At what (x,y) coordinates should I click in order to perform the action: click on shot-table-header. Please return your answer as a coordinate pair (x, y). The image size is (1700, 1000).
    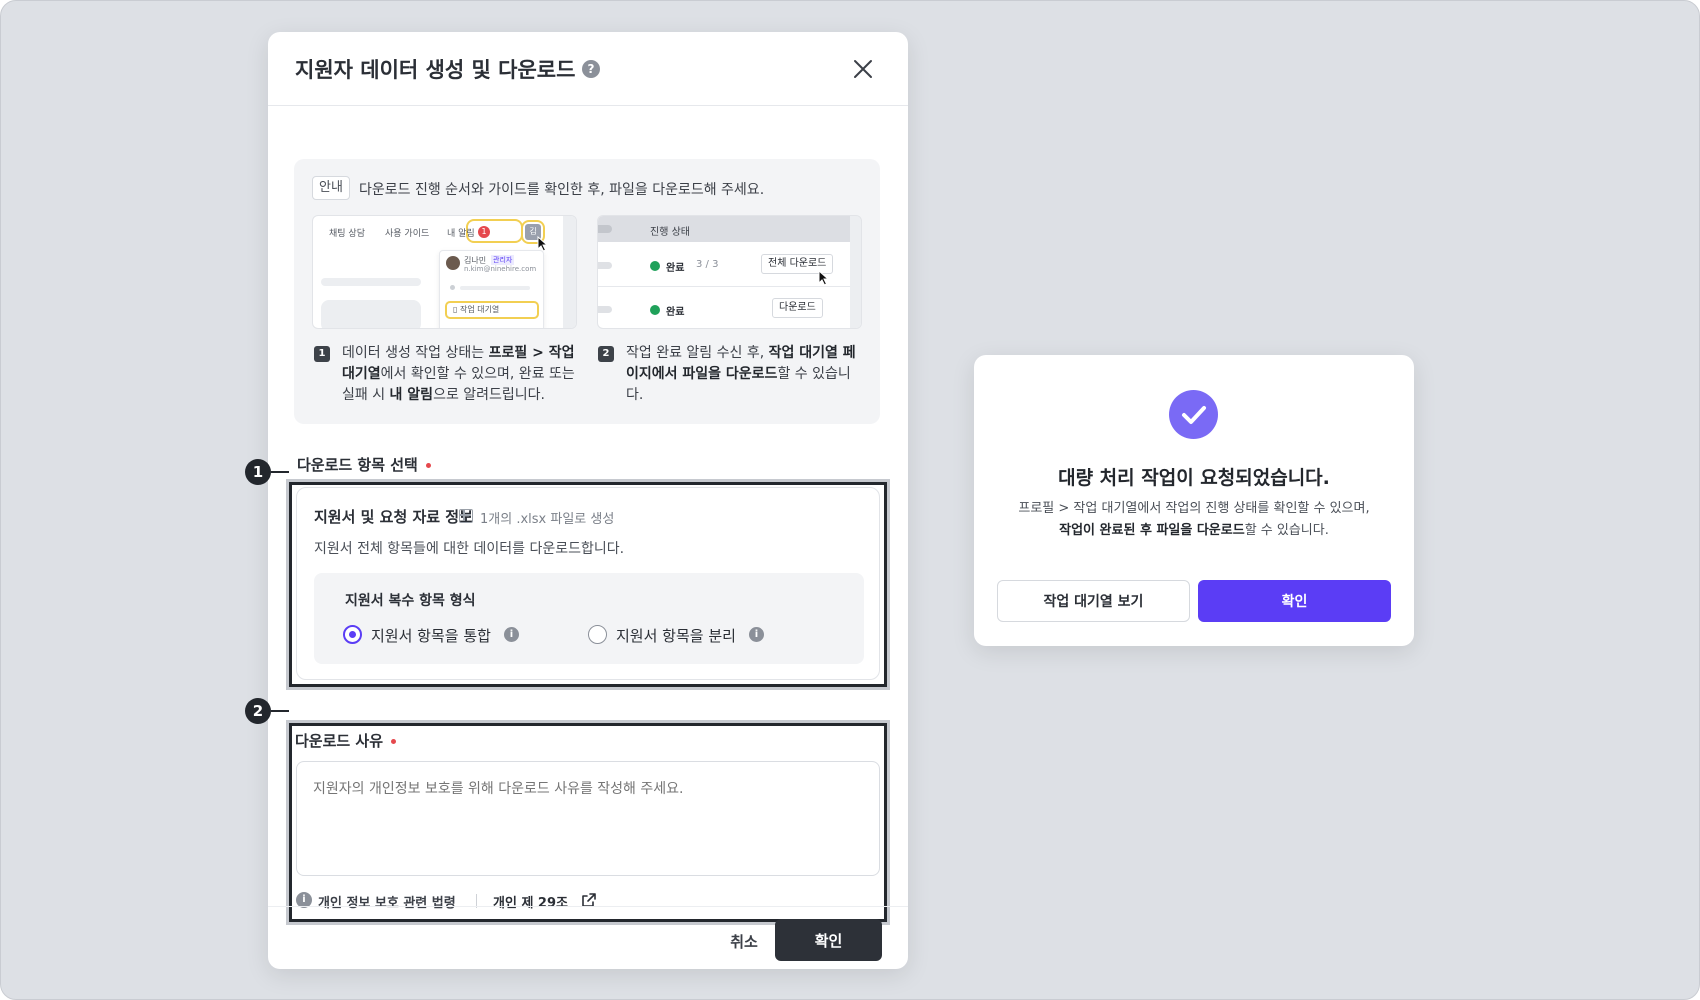
    Looking at the image, I should click on (729, 229).